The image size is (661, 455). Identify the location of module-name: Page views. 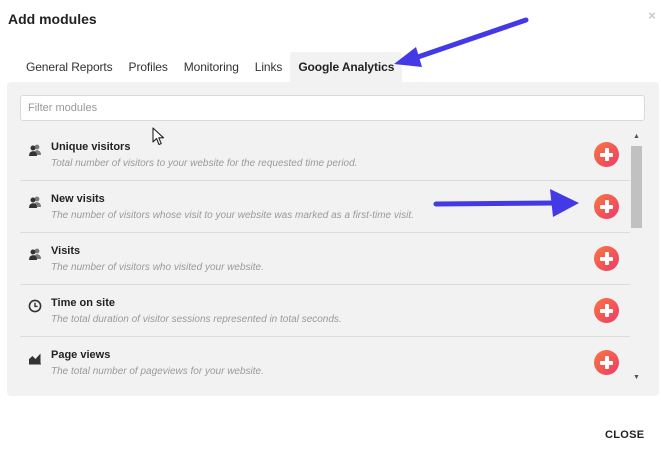
(81, 355).